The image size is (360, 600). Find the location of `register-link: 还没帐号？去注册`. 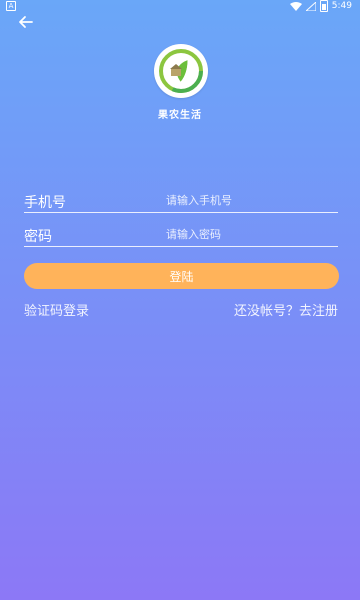

register-link: 还没帐号？去注册 is located at coordinates (286, 309).